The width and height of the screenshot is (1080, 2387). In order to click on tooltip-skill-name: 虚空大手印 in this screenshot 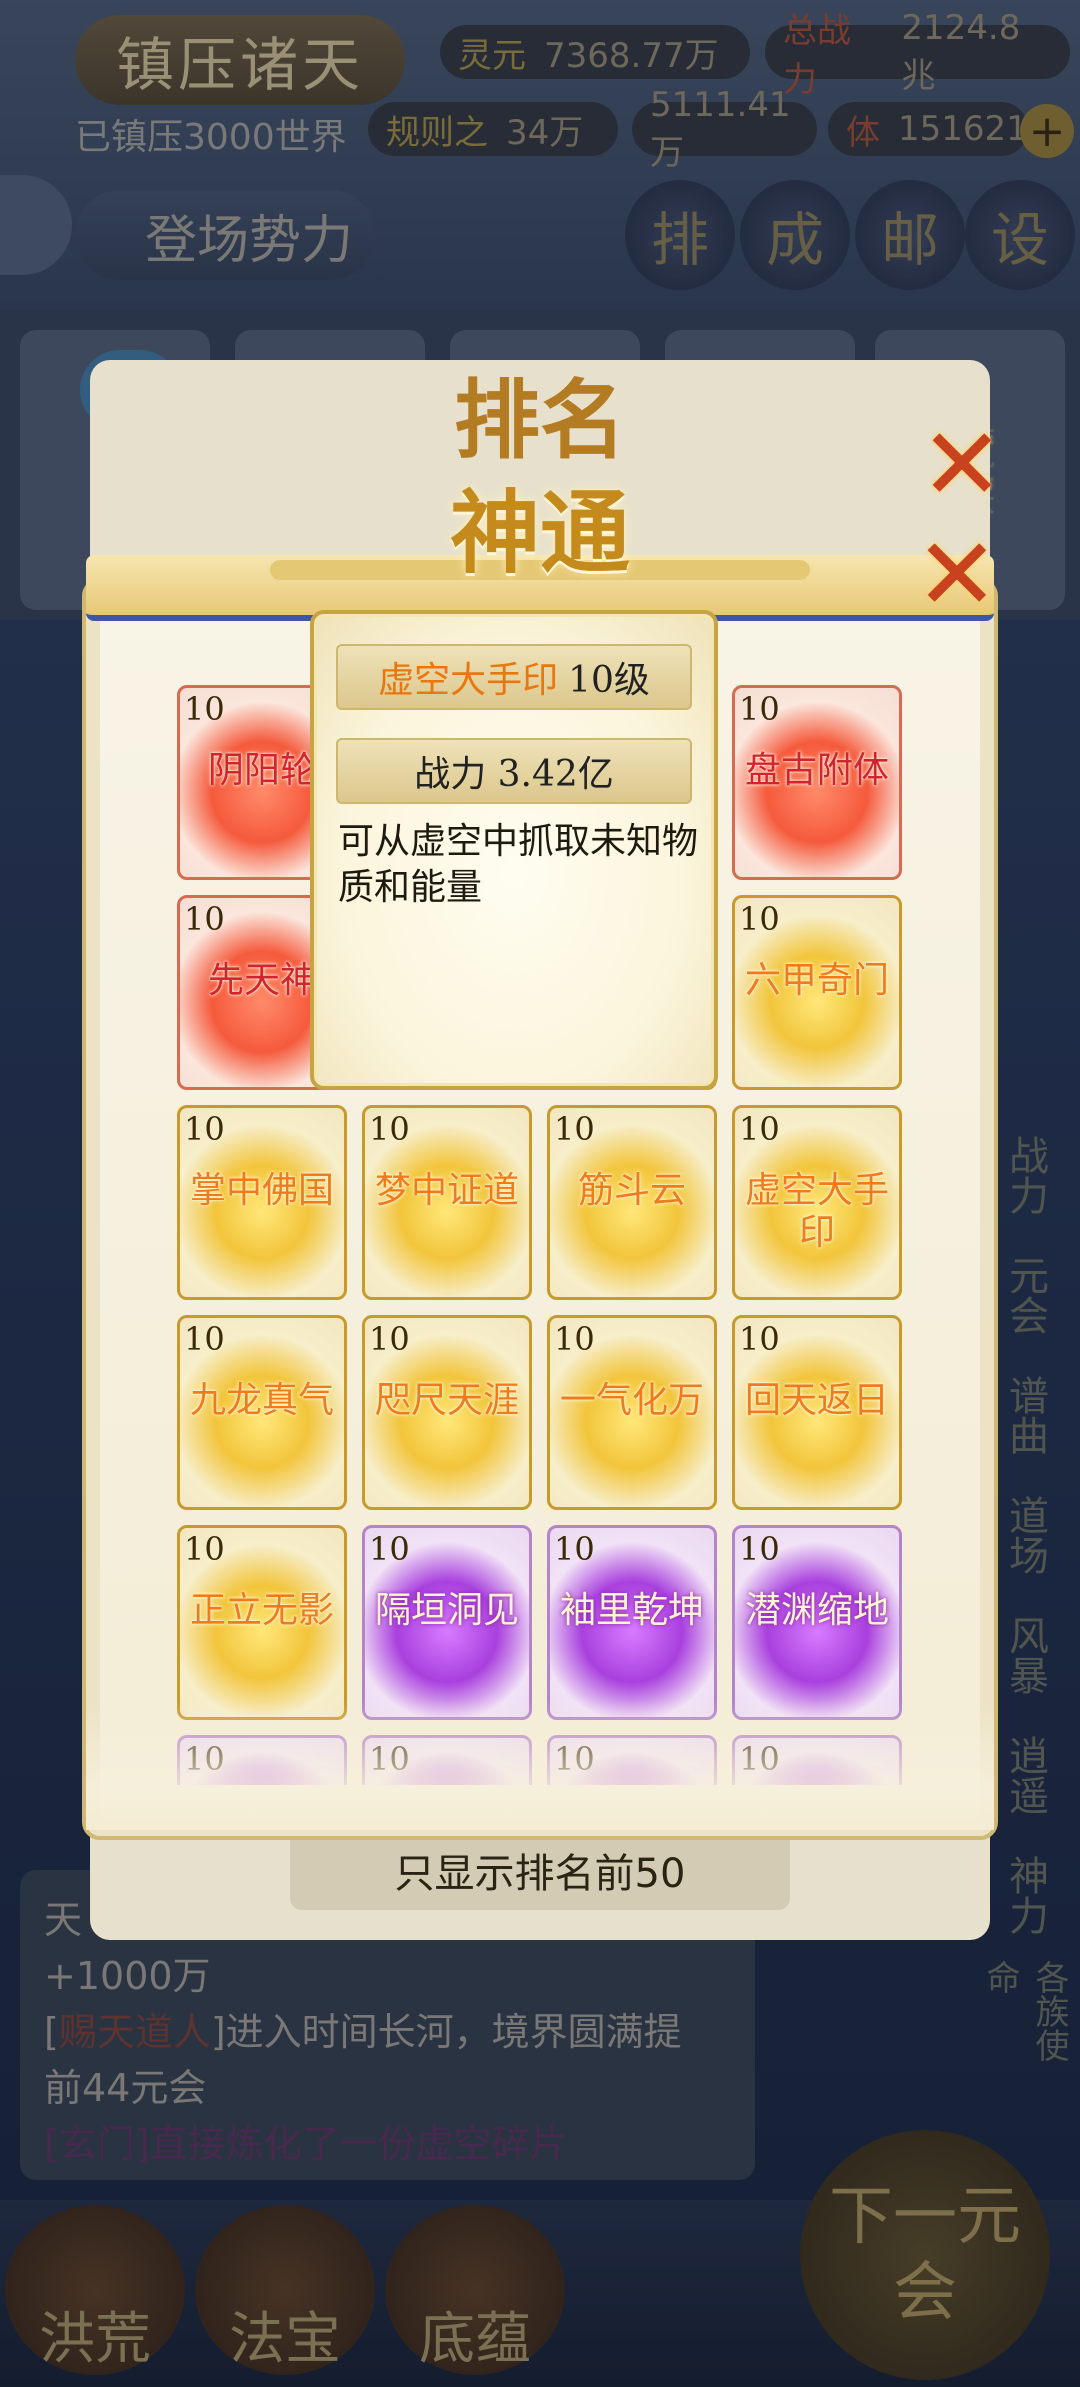, I will do `click(468, 680)`.